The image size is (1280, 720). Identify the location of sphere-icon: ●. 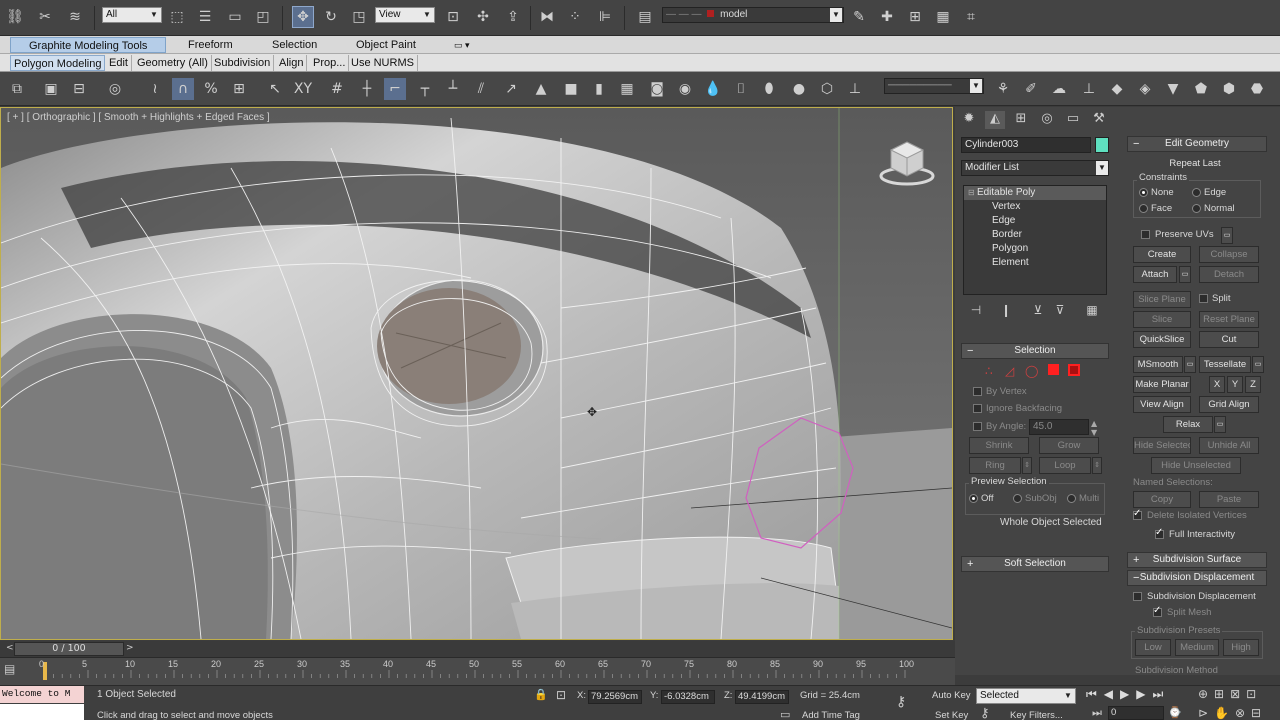
(799, 89).